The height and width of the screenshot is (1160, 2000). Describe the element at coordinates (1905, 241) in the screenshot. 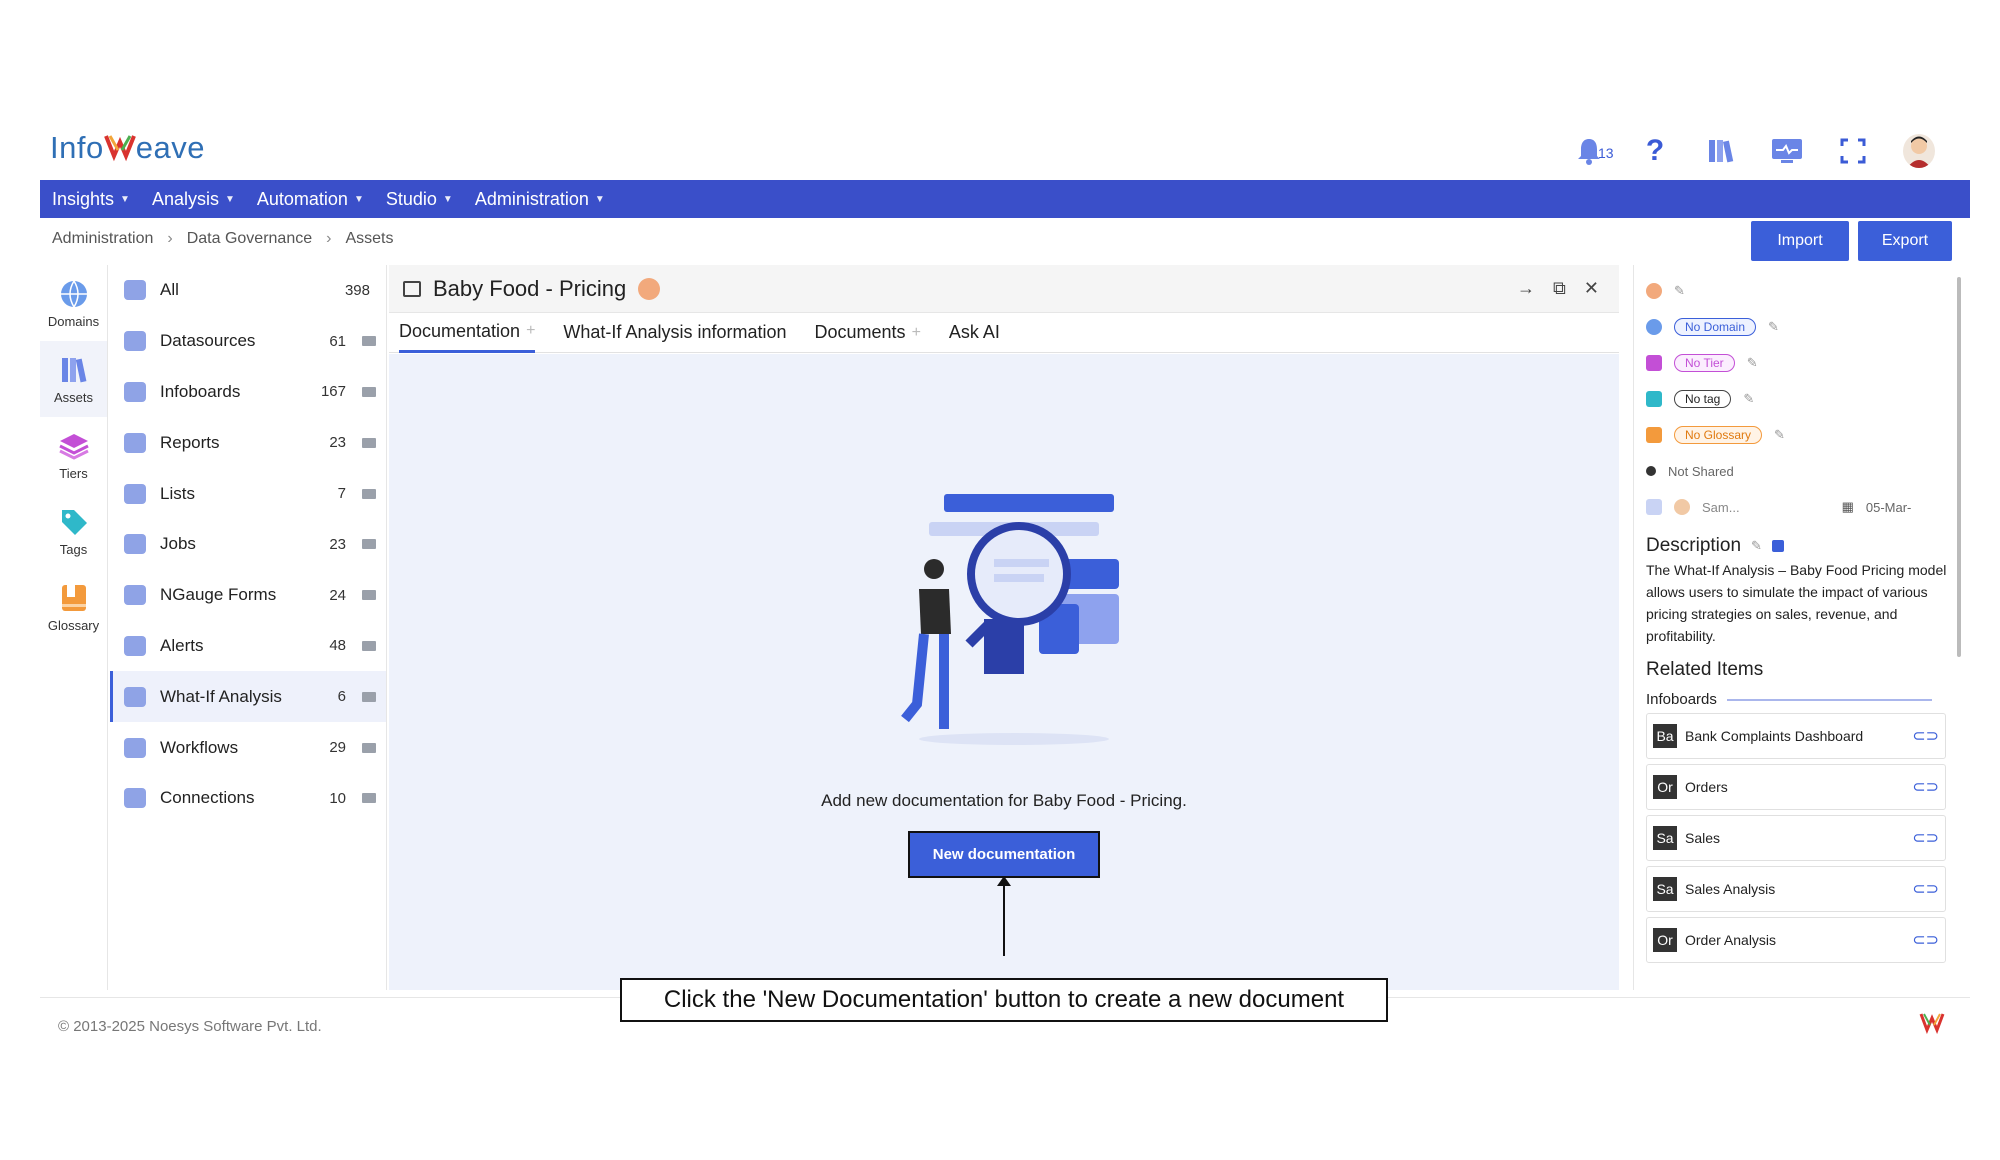

I see `export-button: Export` at that location.